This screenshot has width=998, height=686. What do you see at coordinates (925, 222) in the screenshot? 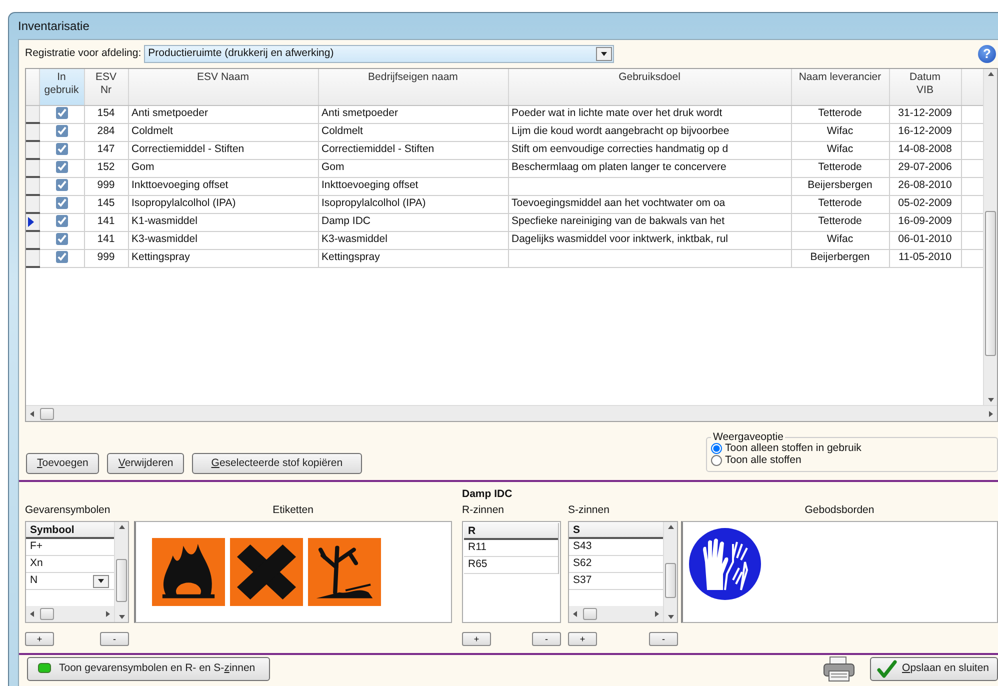
I see `table-cell: 16-09-2009` at bounding box center [925, 222].